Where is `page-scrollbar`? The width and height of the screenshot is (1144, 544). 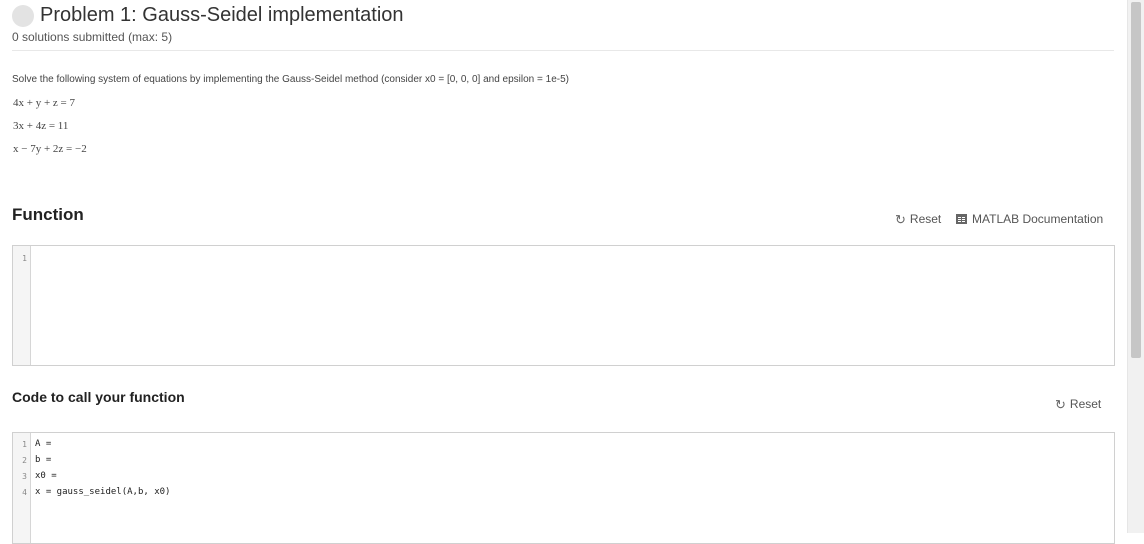
page-scrollbar is located at coordinates (1135, 266).